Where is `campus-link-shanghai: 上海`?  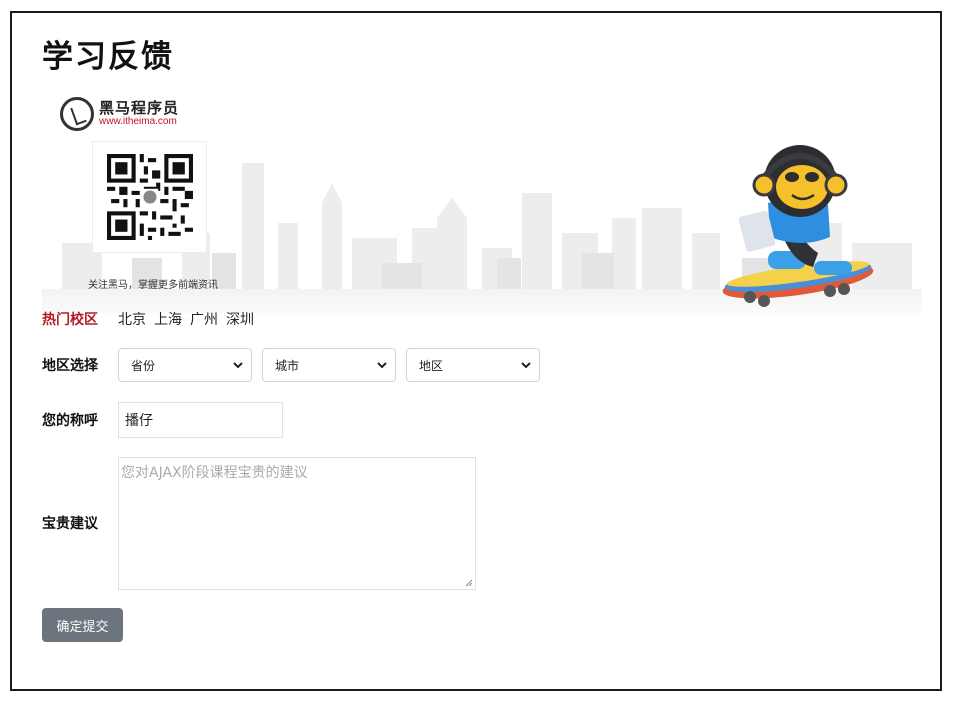
campus-link-shanghai: 上海 is located at coordinates (168, 319).